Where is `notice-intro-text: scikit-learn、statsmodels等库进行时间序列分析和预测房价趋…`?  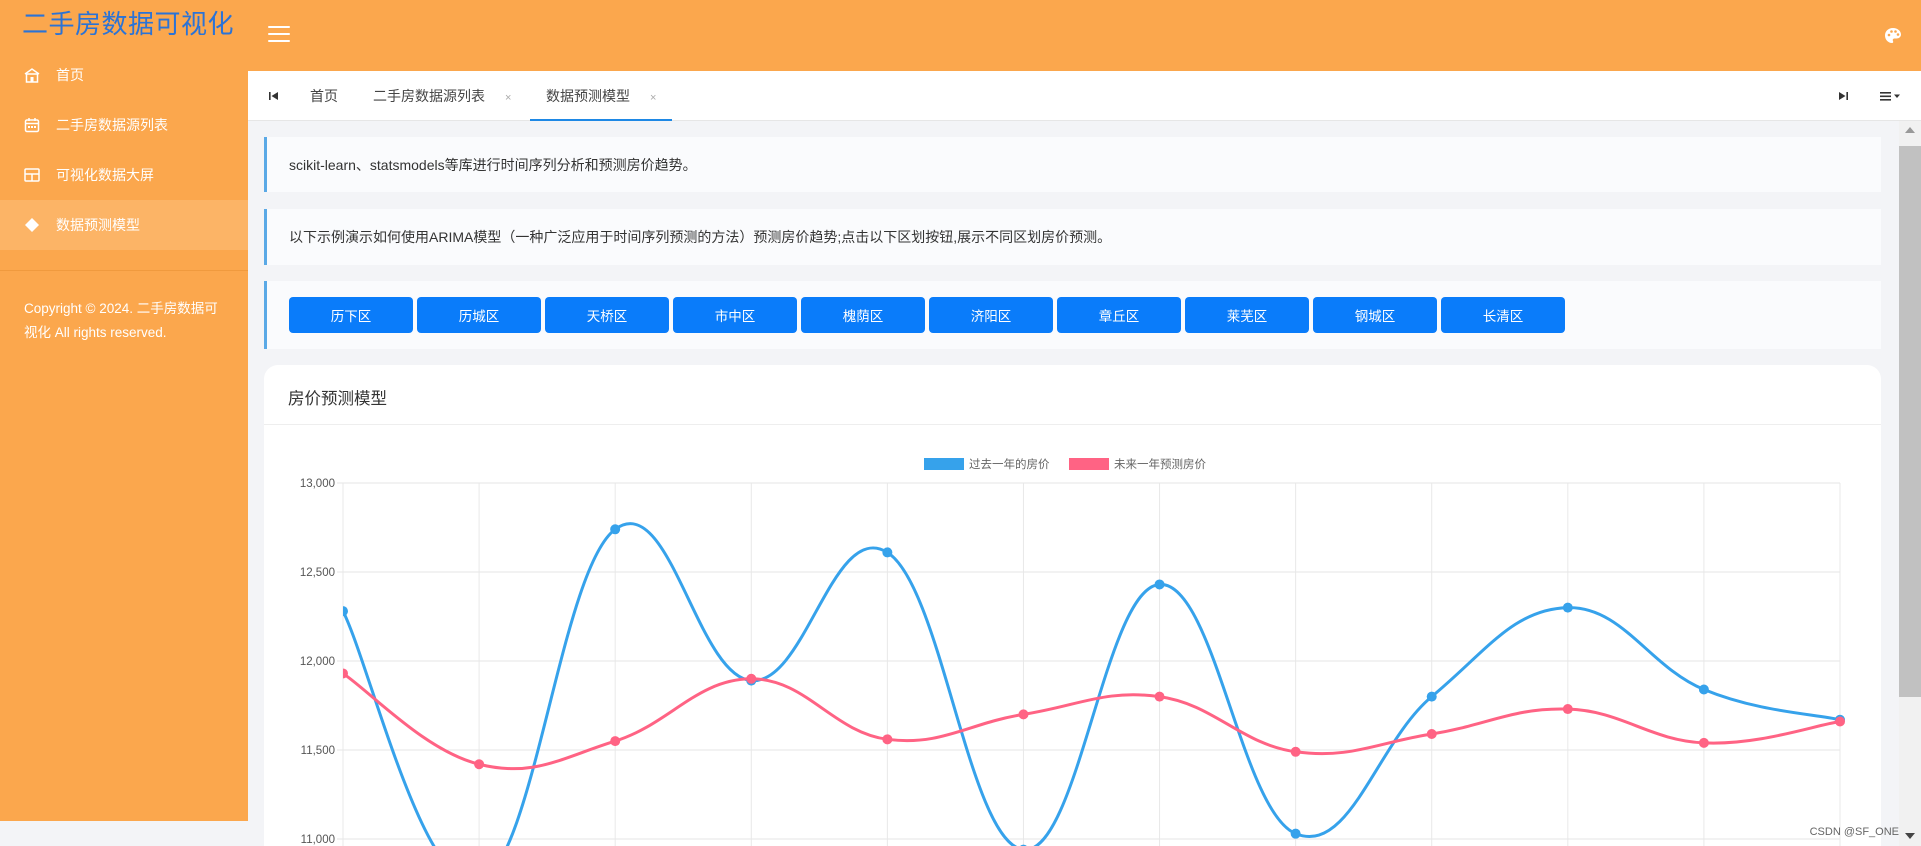 notice-intro-text: scikit-learn、statsmodels等库进行时间序列分析和预测房价趋… is located at coordinates (493, 164).